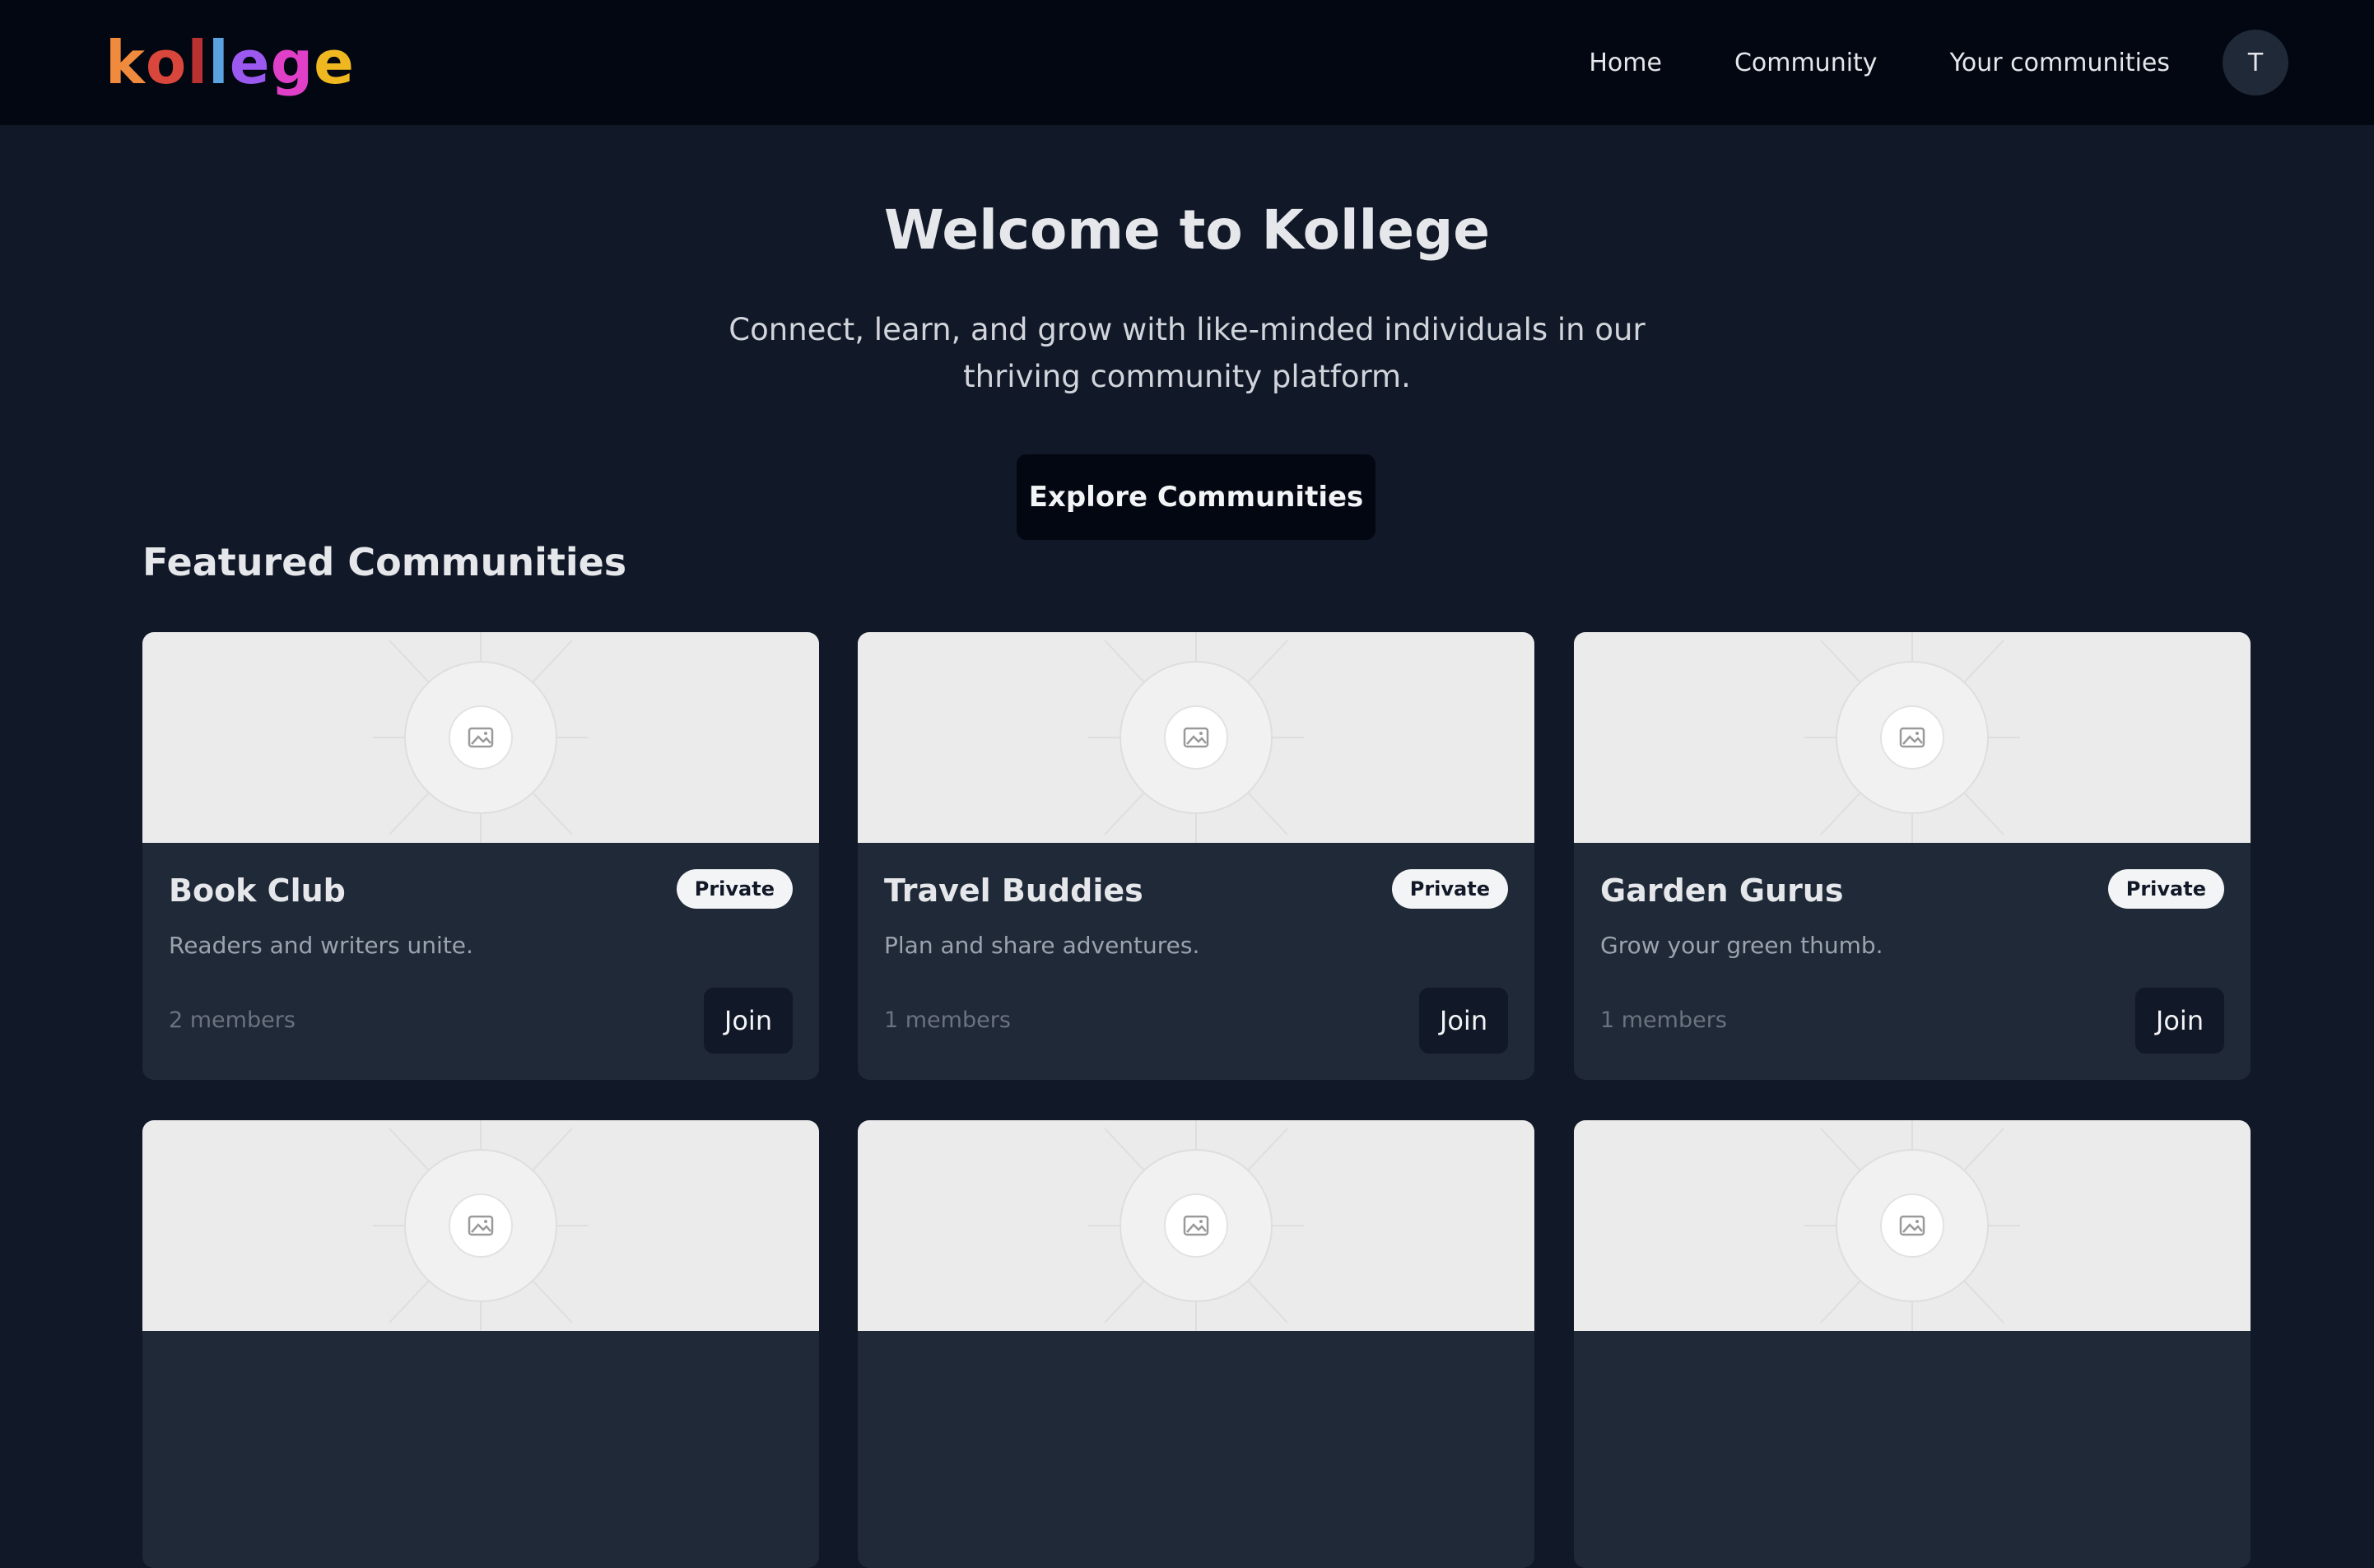 The width and height of the screenshot is (2374, 1568). What do you see at coordinates (480, 1344) in the screenshot?
I see `community-card-row2-col1` at bounding box center [480, 1344].